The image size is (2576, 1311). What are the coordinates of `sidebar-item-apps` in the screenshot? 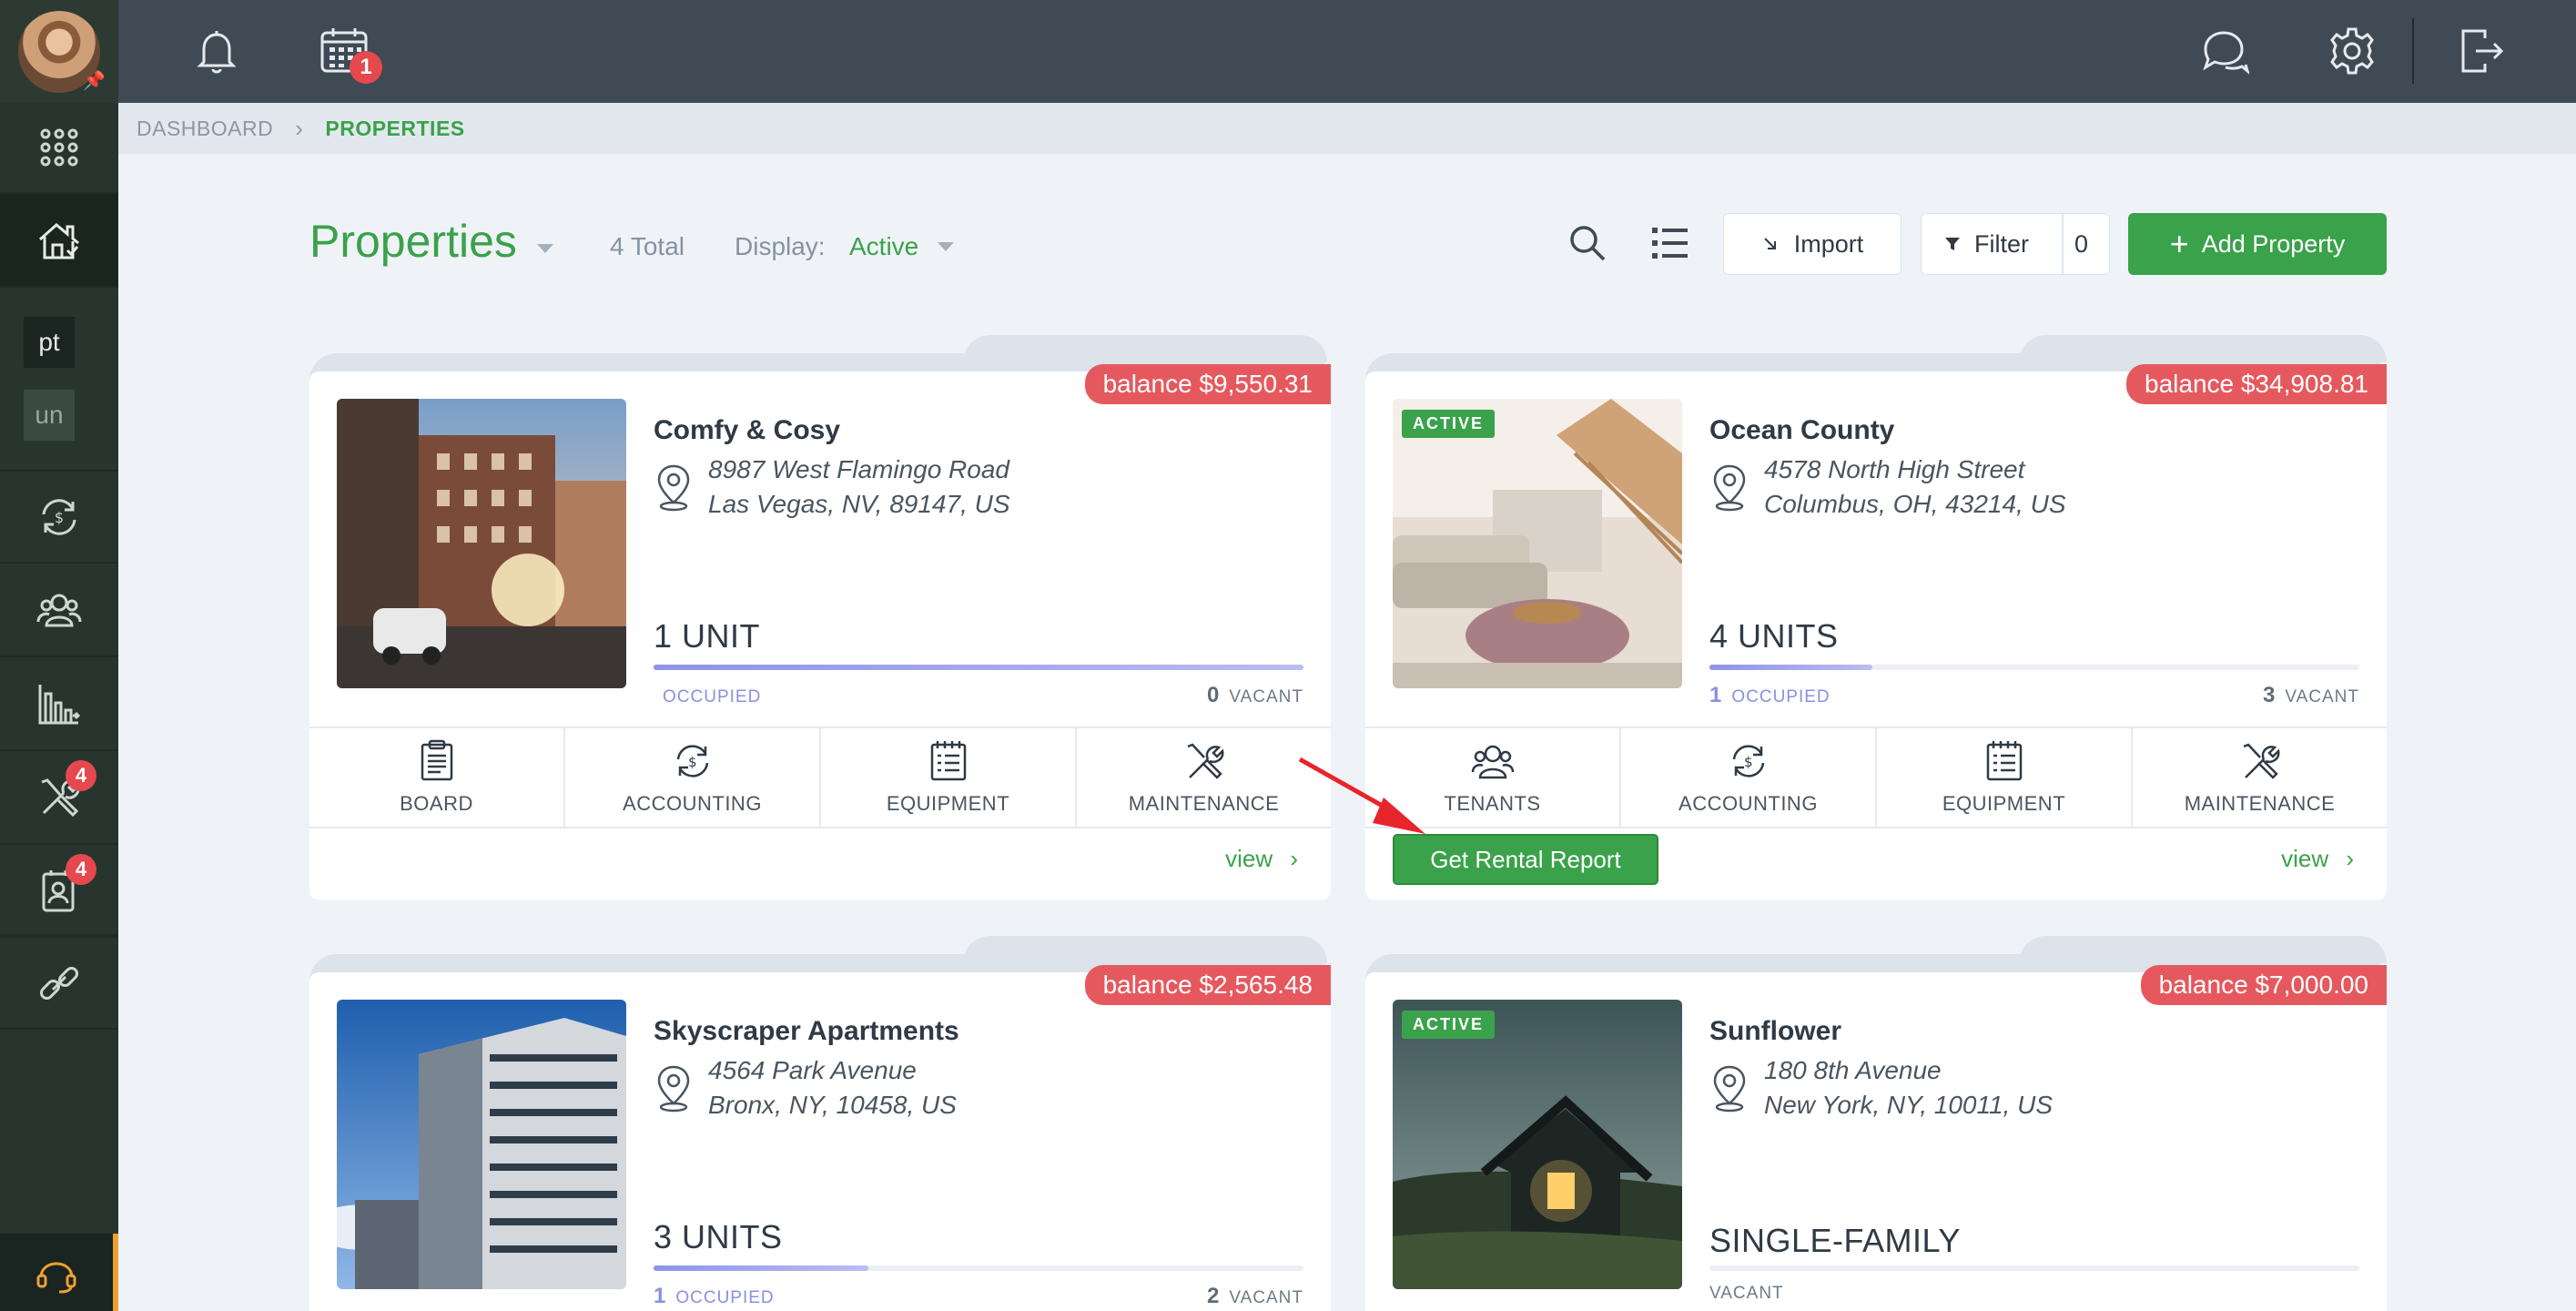 It's located at (59, 148).